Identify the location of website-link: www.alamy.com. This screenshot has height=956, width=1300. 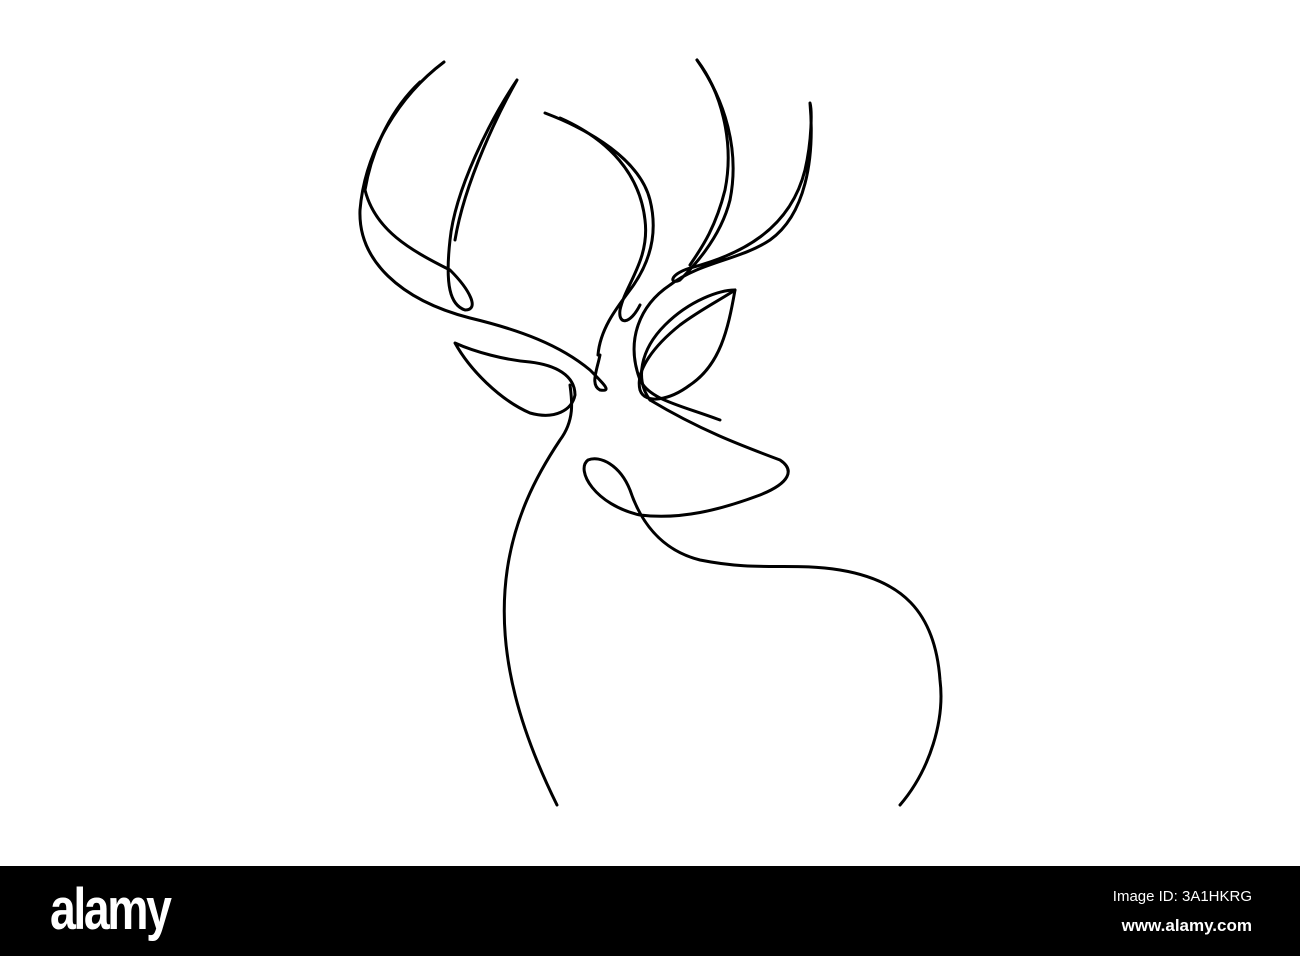
(1187, 926).